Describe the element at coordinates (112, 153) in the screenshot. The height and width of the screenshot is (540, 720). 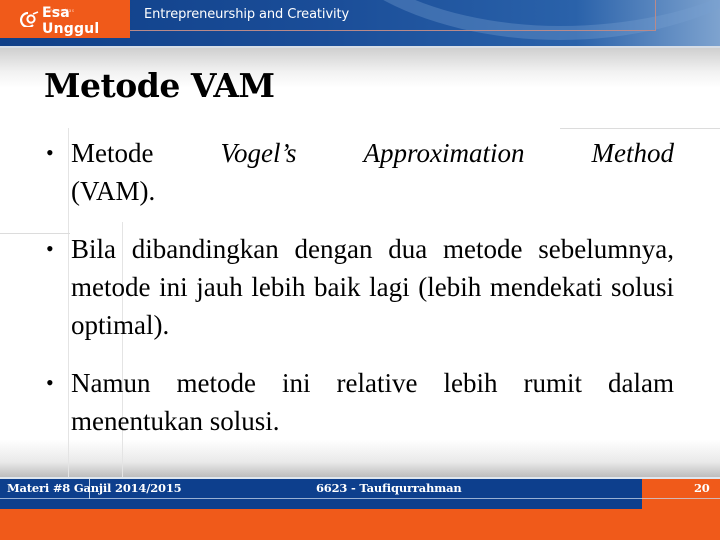
I see `bullet-text: Metode` at that location.